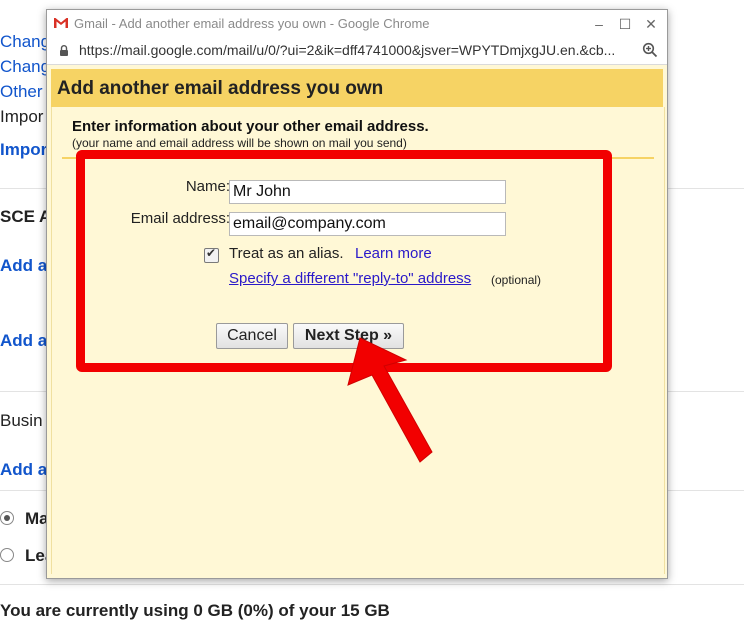 This screenshot has width=744, height=621. Describe the element at coordinates (625, 24) in the screenshot. I see `maximize-icon: ☐` at that location.